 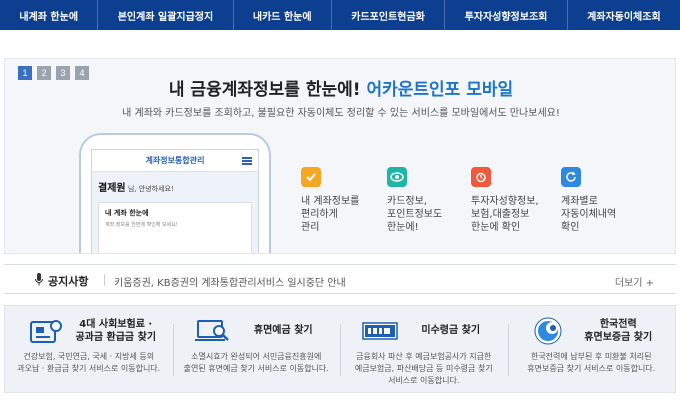 I want to click on service-desc-line: 휴면보증금 찾기 서비스로 이동합니다., so click(x=591, y=368).